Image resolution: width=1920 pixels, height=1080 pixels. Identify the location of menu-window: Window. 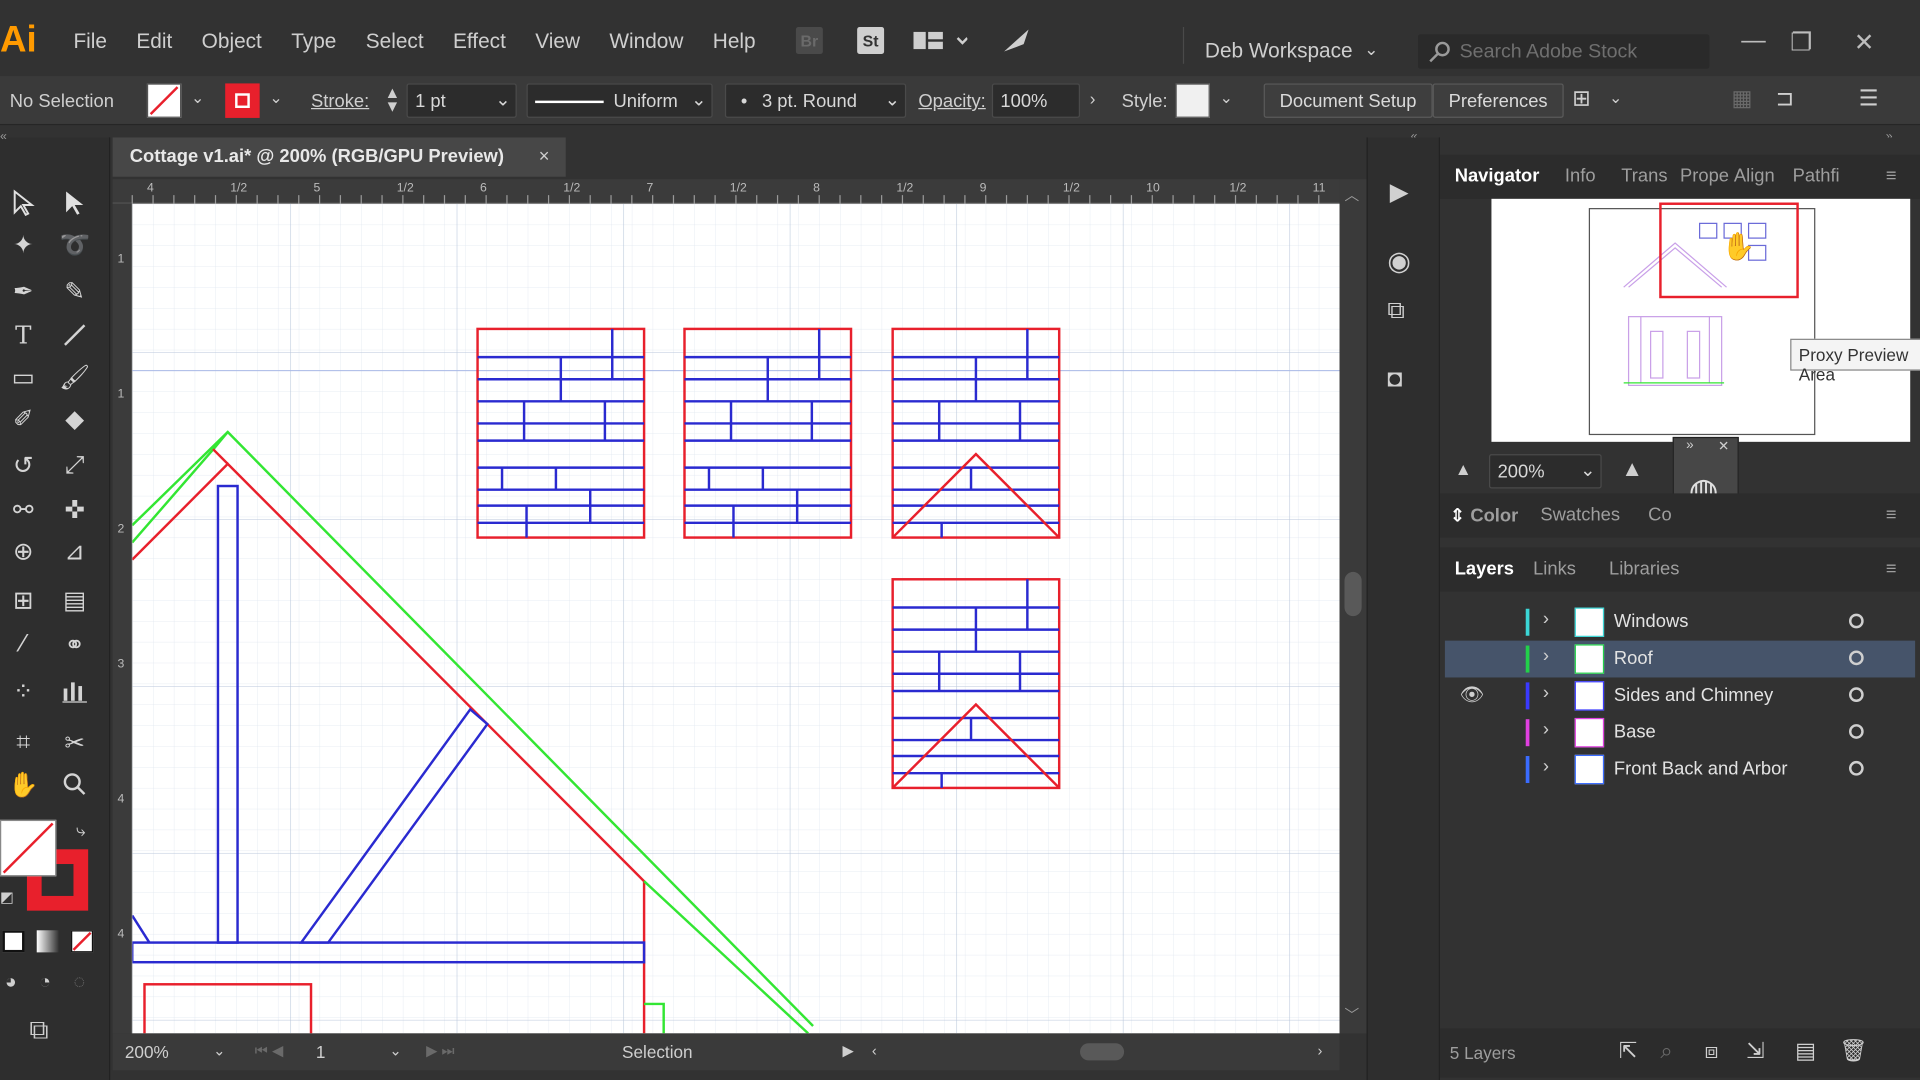
(646, 41).